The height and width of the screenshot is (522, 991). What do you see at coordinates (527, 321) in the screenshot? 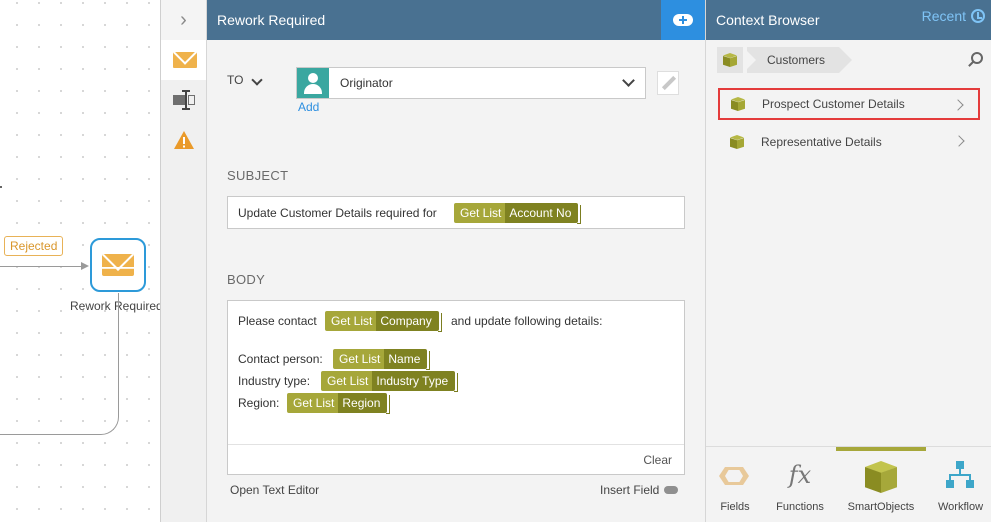
I see `body-text: and update following details:` at bounding box center [527, 321].